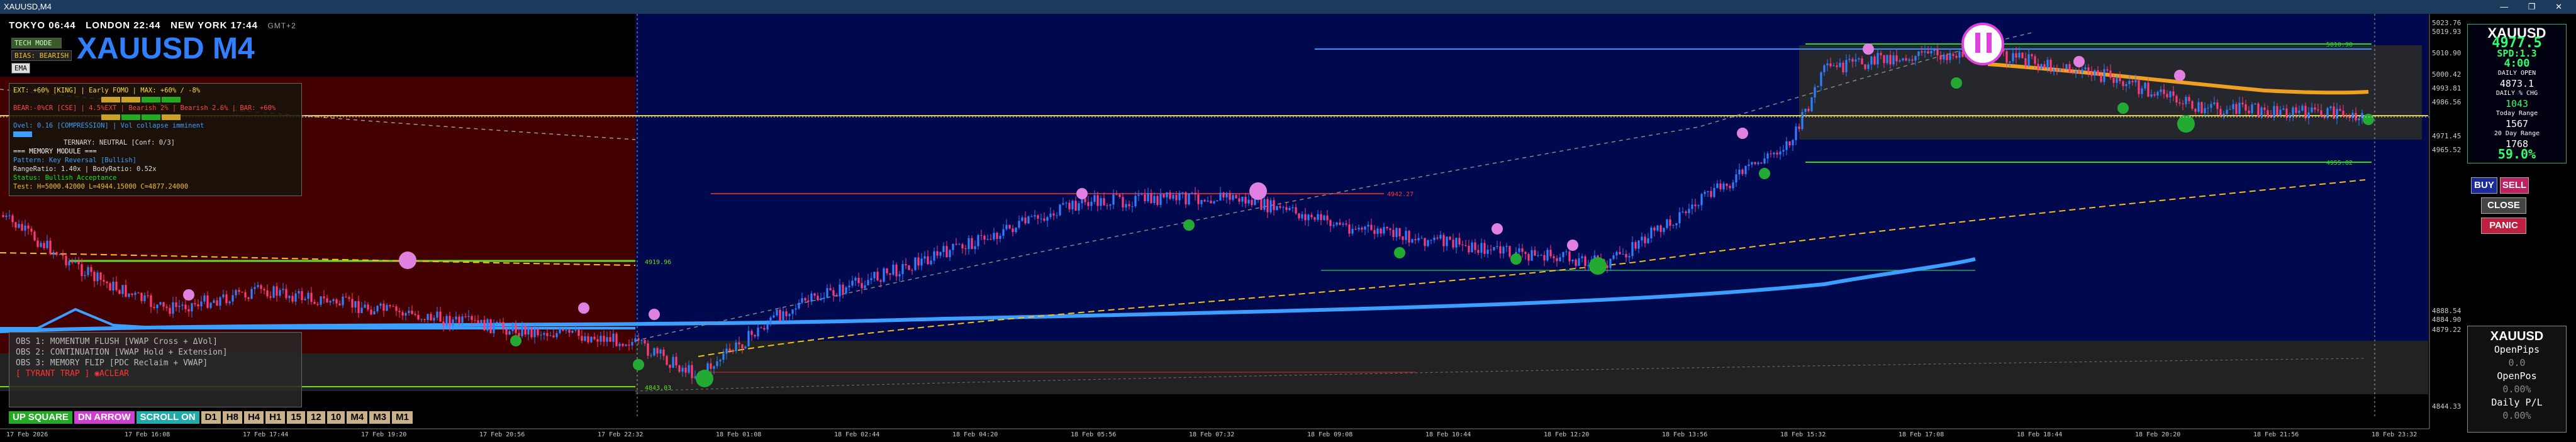 The image size is (2576, 442). What do you see at coordinates (316, 417) in the screenshot?
I see `timeframe-button-12: 12` at bounding box center [316, 417].